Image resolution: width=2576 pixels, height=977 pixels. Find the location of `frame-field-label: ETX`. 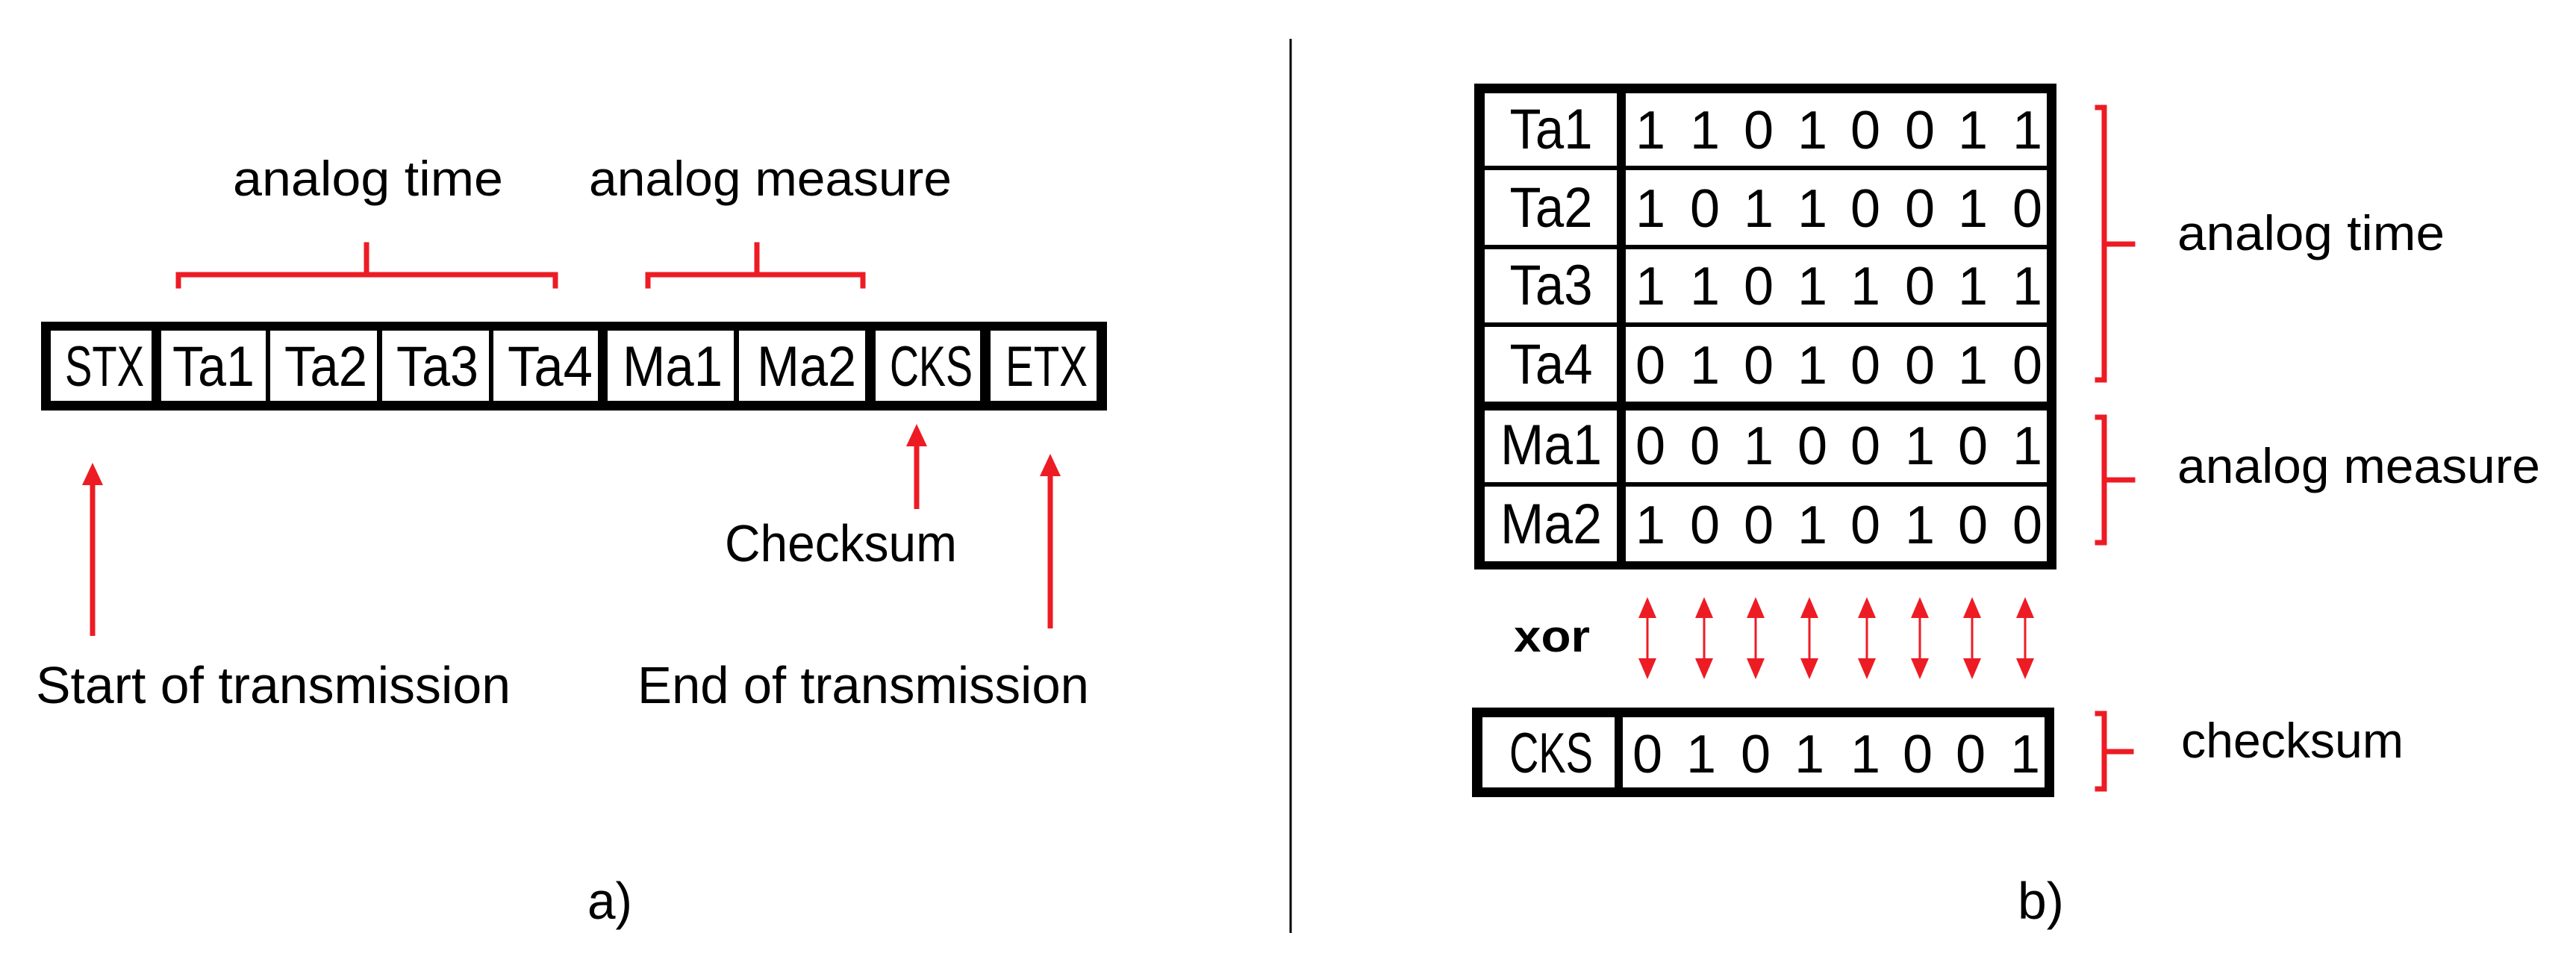

frame-field-label: ETX is located at coordinates (1046, 367).